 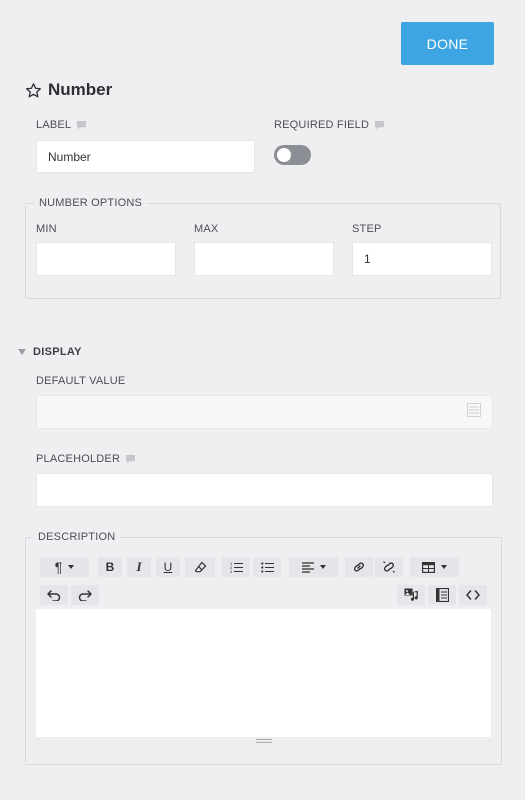 What do you see at coordinates (57, 352) in the screenshot?
I see `display-section-label: DISPLAY` at bounding box center [57, 352].